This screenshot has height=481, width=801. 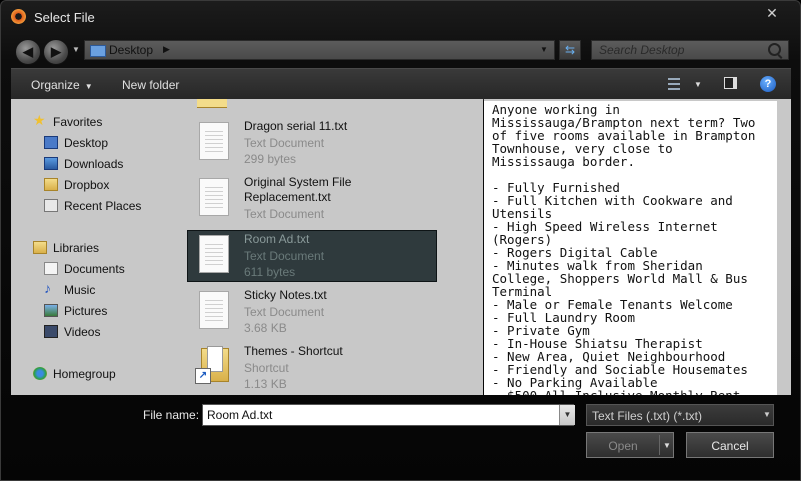 I want to click on address-location: Desktop, so click(x=131, y=50).